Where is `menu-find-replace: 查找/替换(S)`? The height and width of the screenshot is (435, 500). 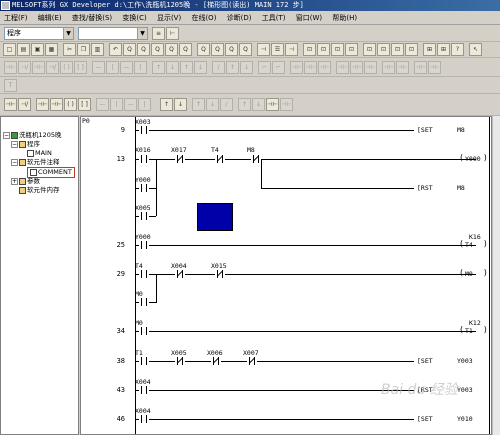 menu-find-replace: 查找/替换(S) is located at coordinates (92, 18).